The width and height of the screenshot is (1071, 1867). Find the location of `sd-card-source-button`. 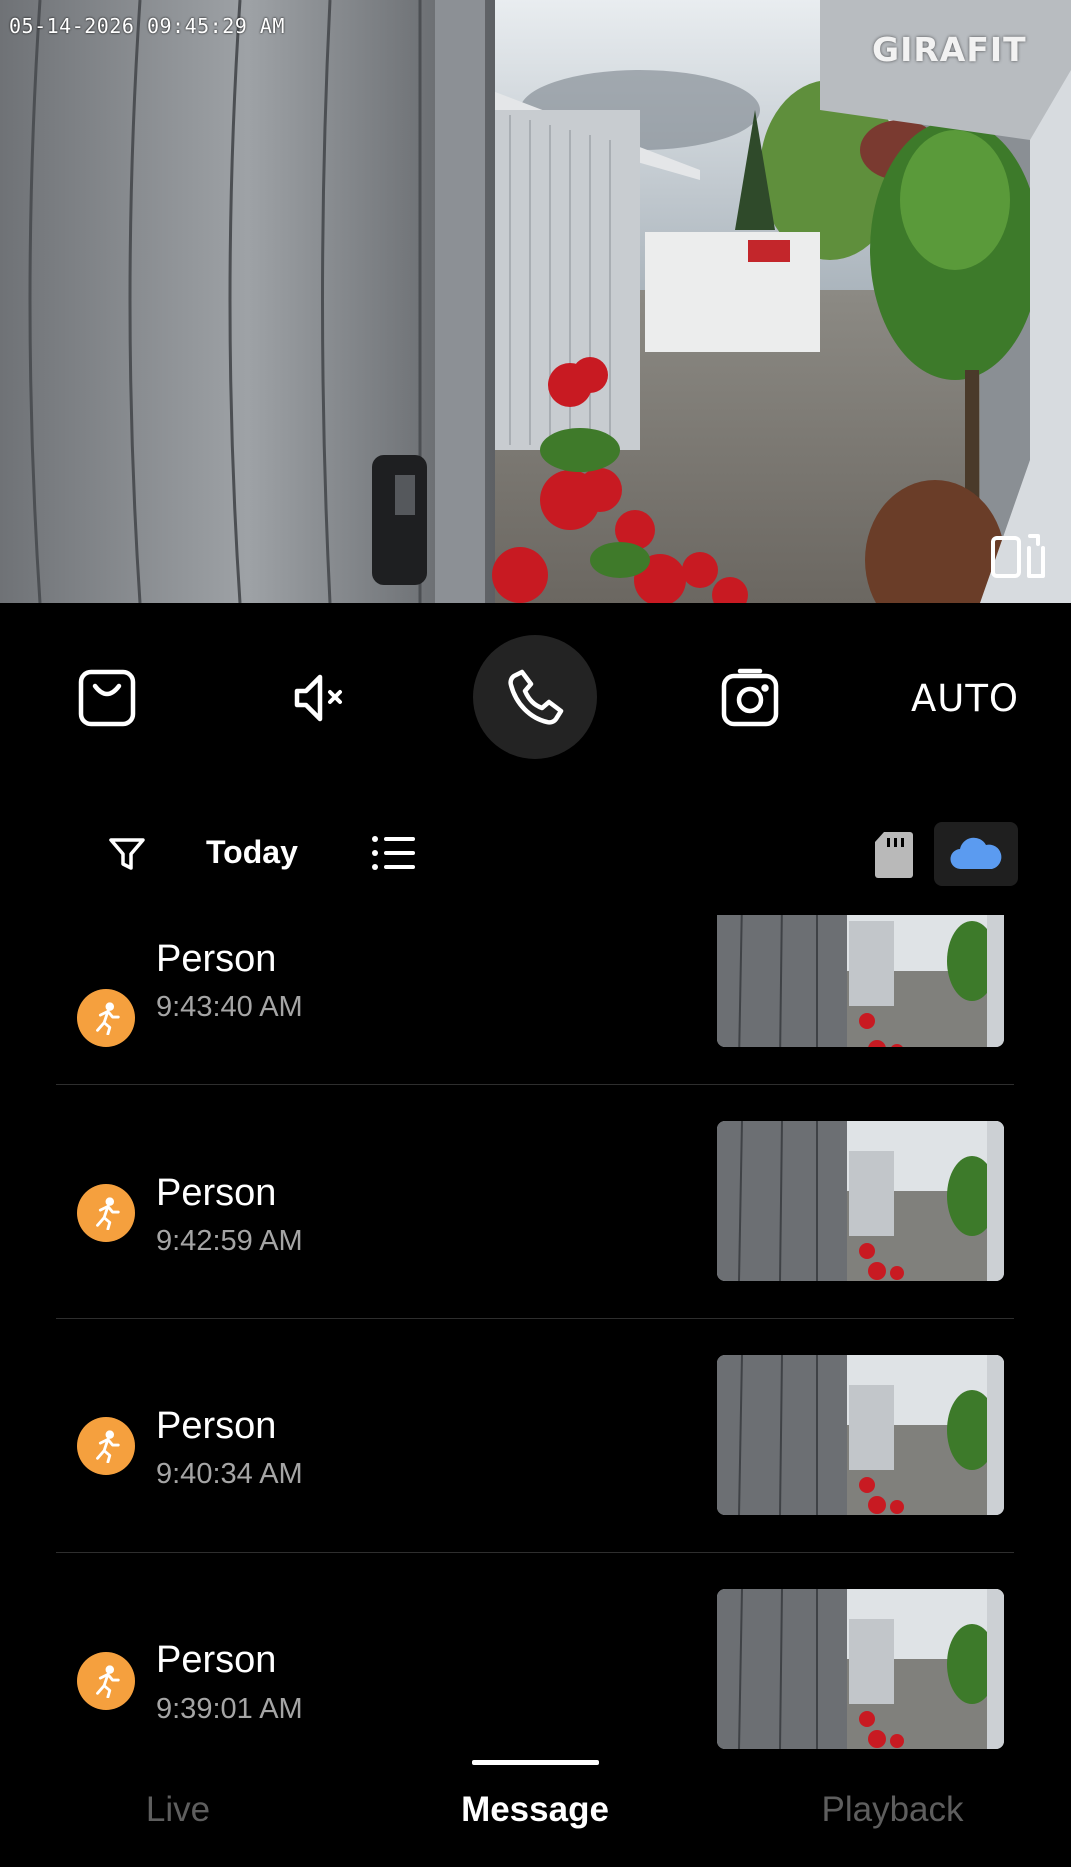

sd-card-source-button is located at coordinates (894, 854).